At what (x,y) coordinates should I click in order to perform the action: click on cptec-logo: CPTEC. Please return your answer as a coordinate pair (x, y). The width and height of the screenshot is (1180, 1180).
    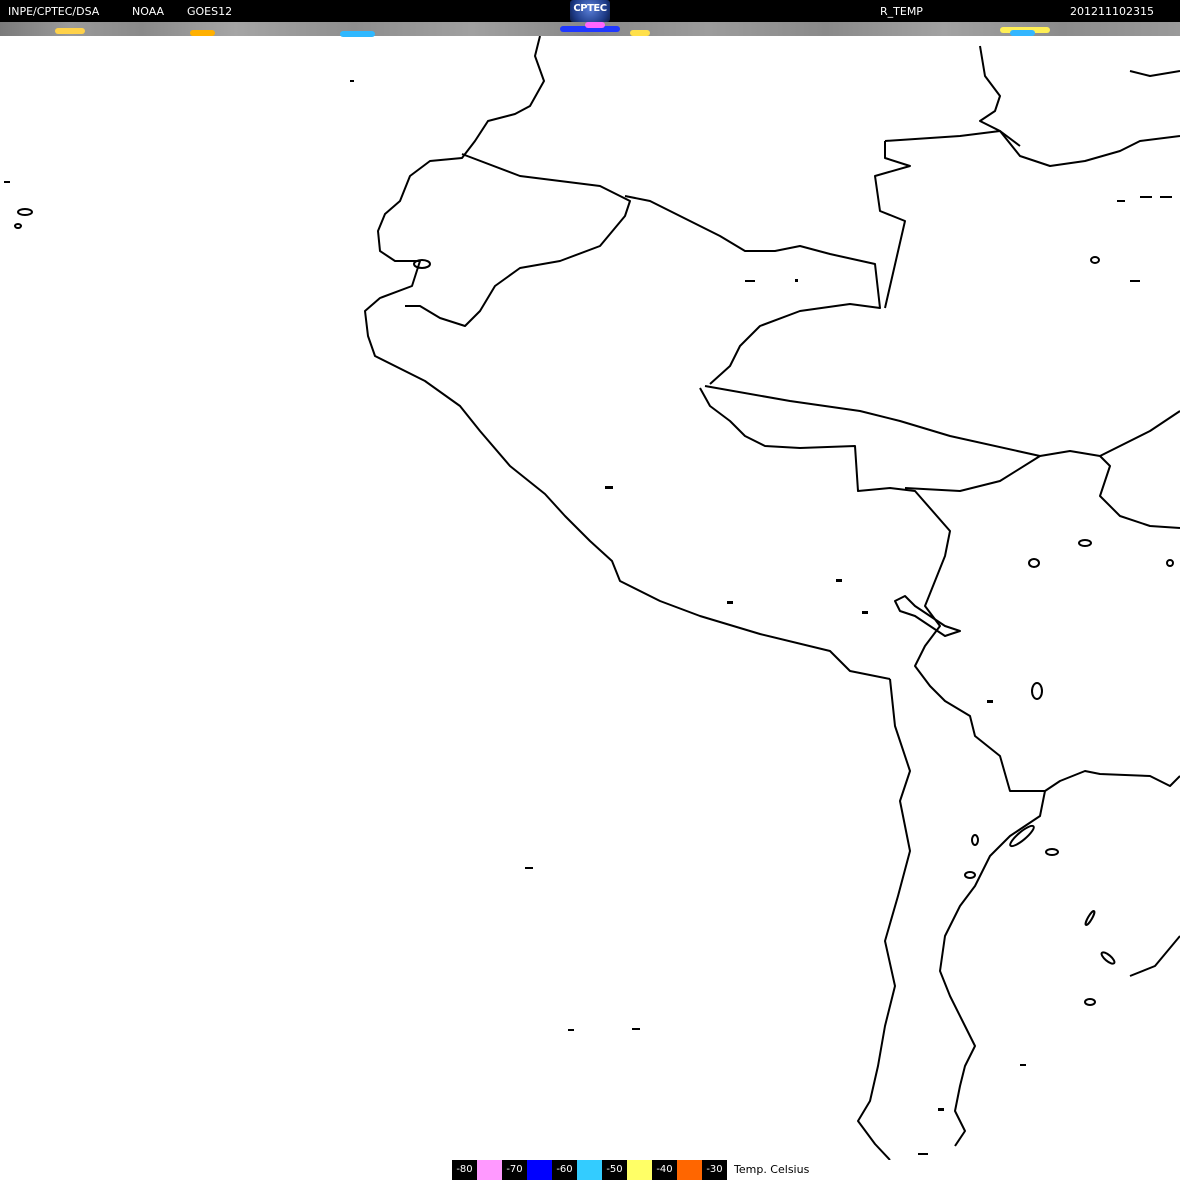
    Looking at the image, I should click on (590, 11).